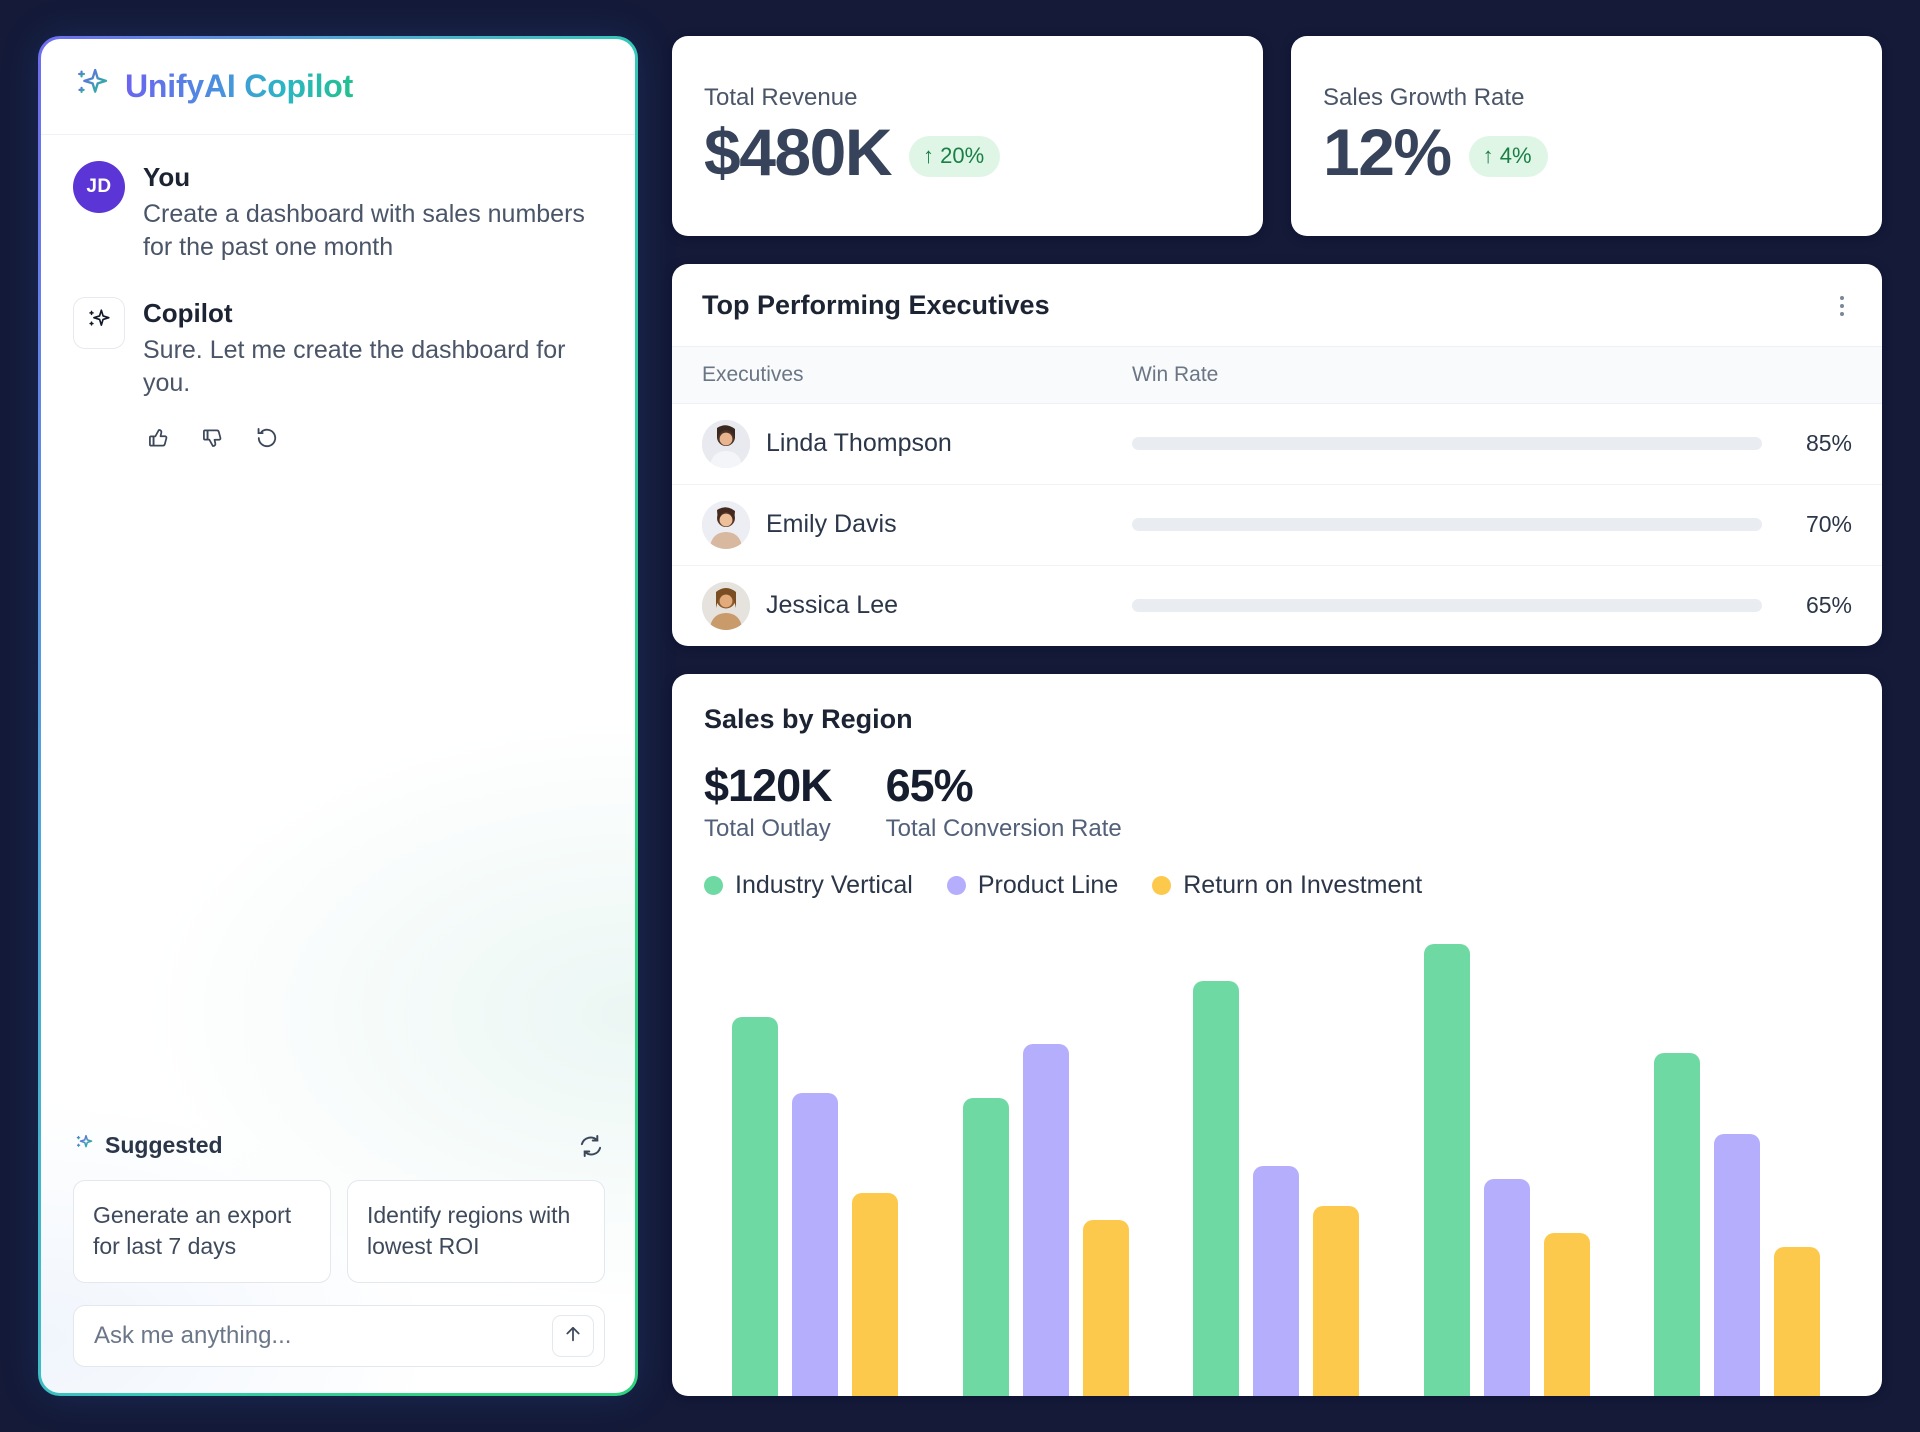  Describe the element at coordinates (591, 1146) in the screenshot. I see `refresh-icon` at that location.